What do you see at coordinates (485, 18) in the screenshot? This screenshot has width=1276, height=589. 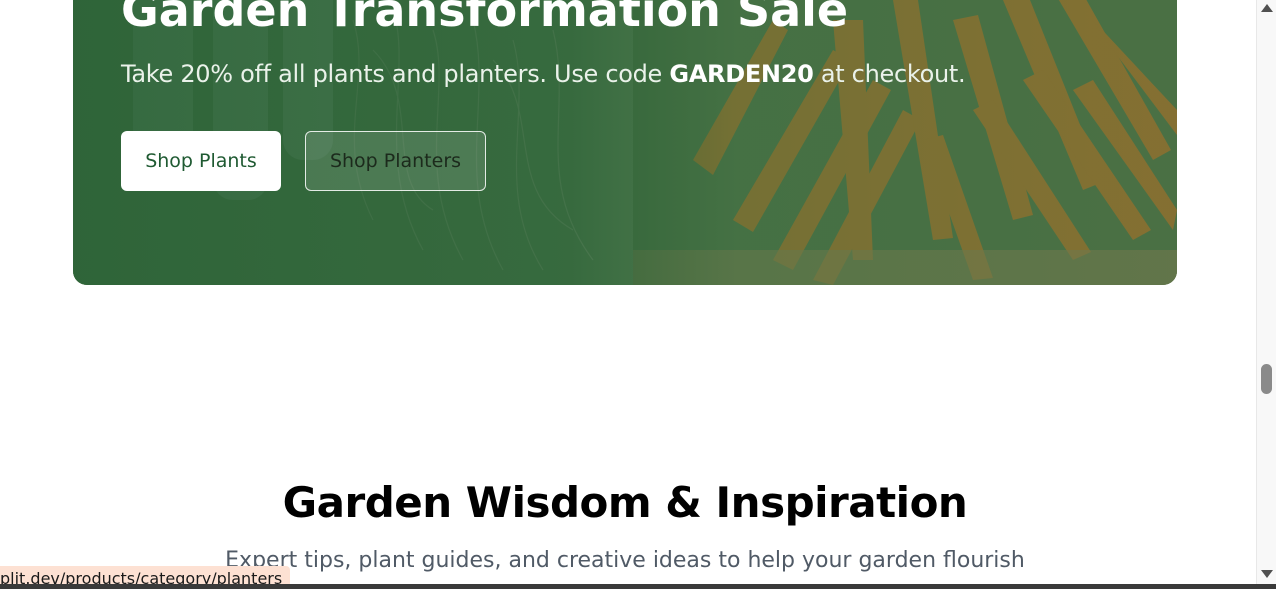 I see `banner-title: Garden Transformation Sale` at bounding box center [485, 18].